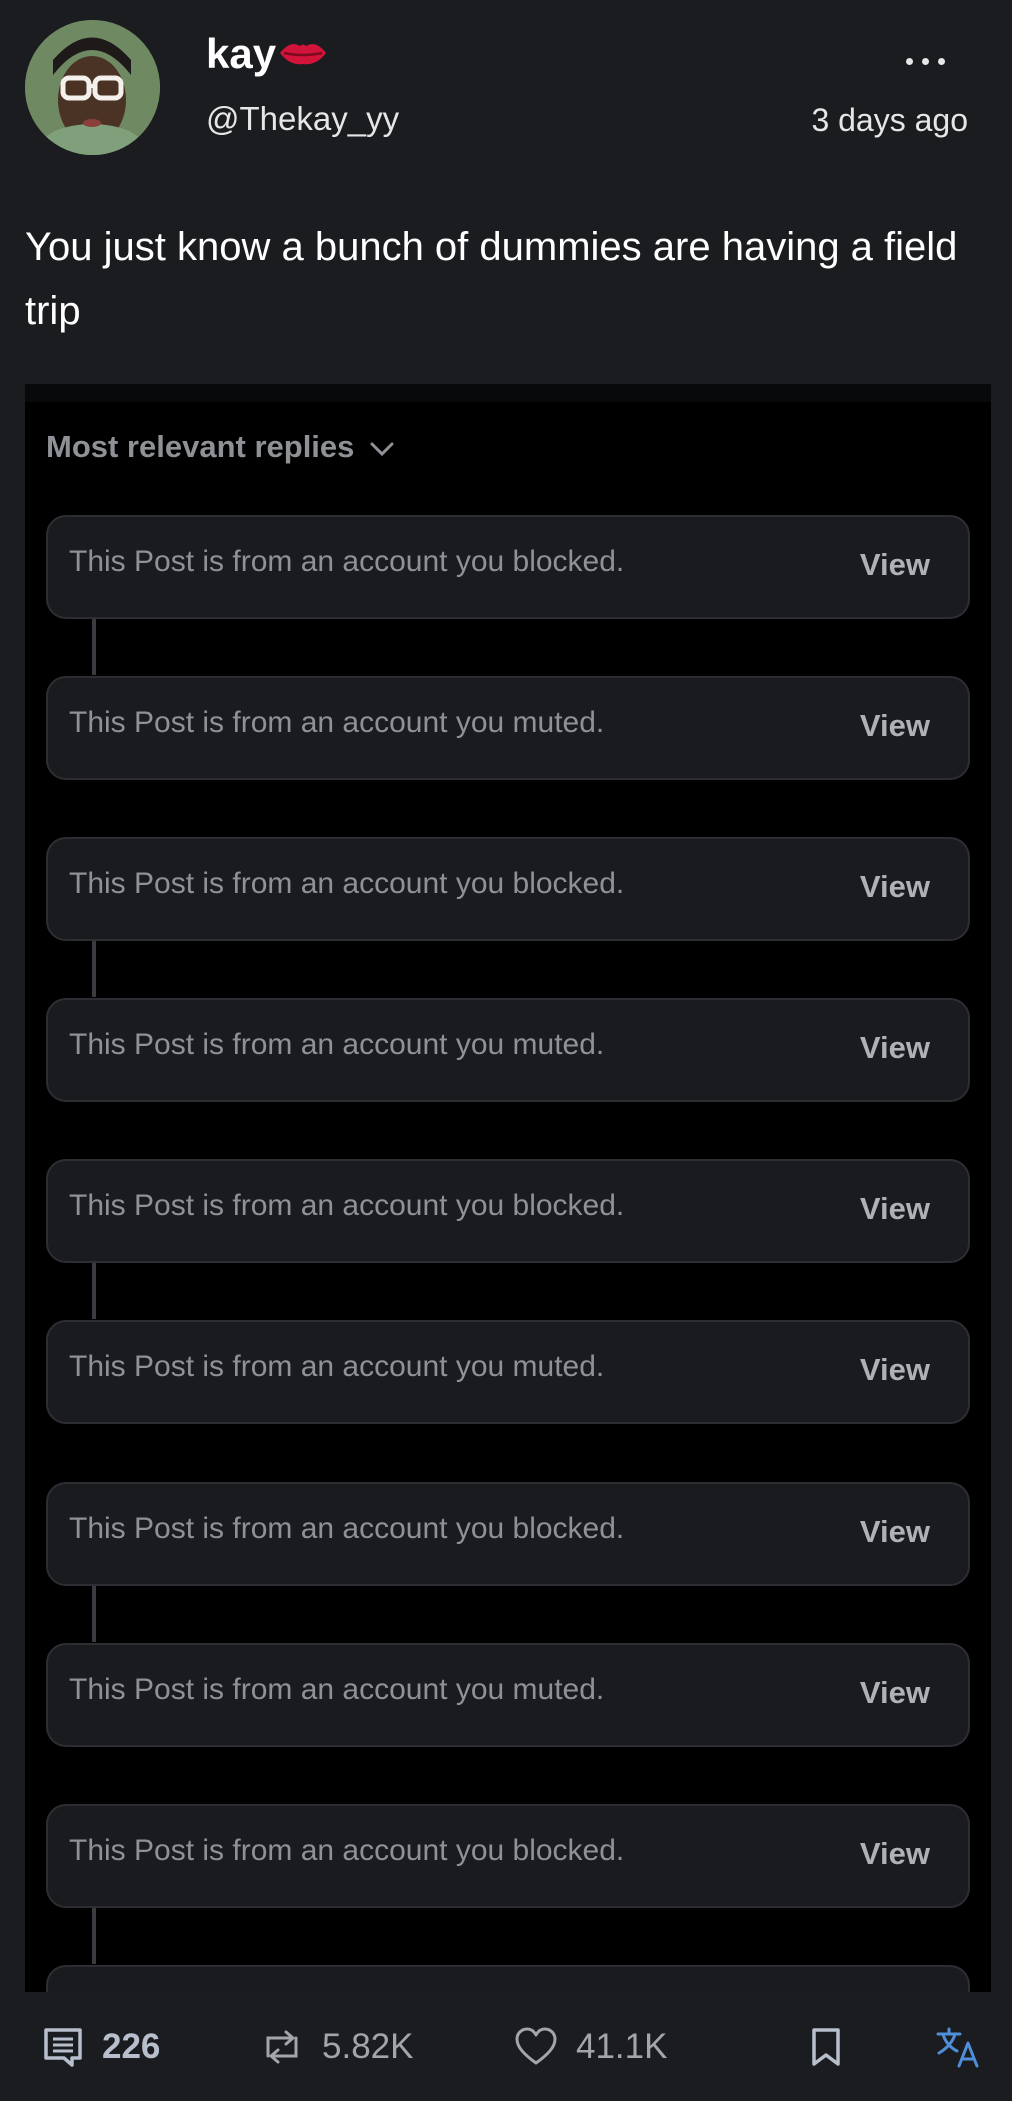 Image resolution: width=1012 pixels, height=2101 pixels. Describe the element at coordinates (131, 2046) in the screenshot. I see `reply-count: 226` at that location.